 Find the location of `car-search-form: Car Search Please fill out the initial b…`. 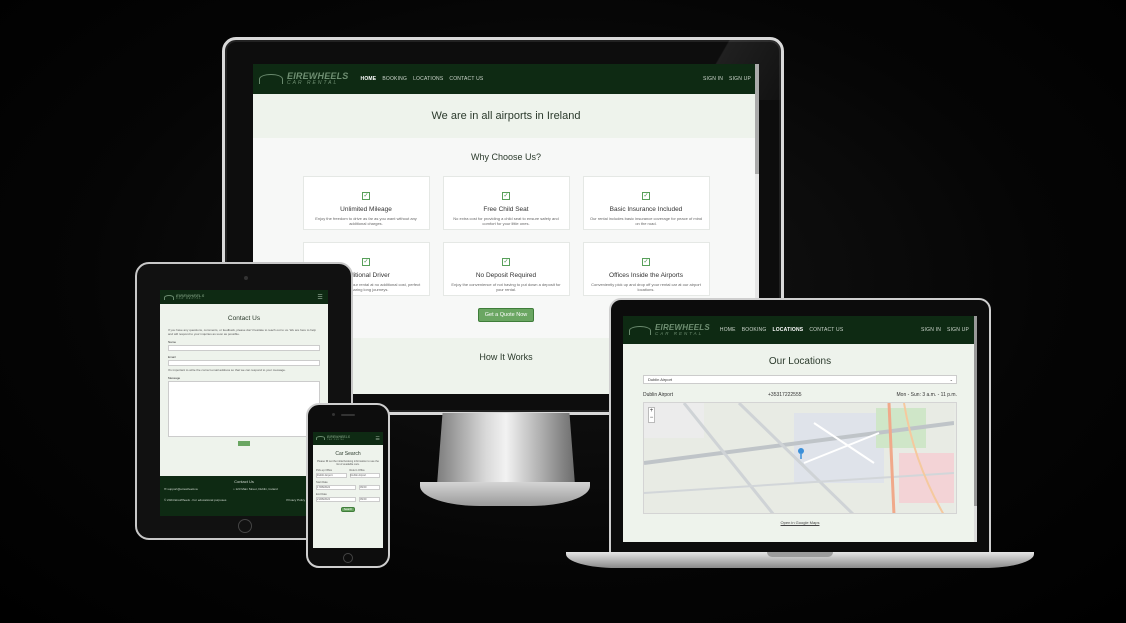

car-search-form: Car Search Please fill out the initial b… is located at coordinates (348, 479).